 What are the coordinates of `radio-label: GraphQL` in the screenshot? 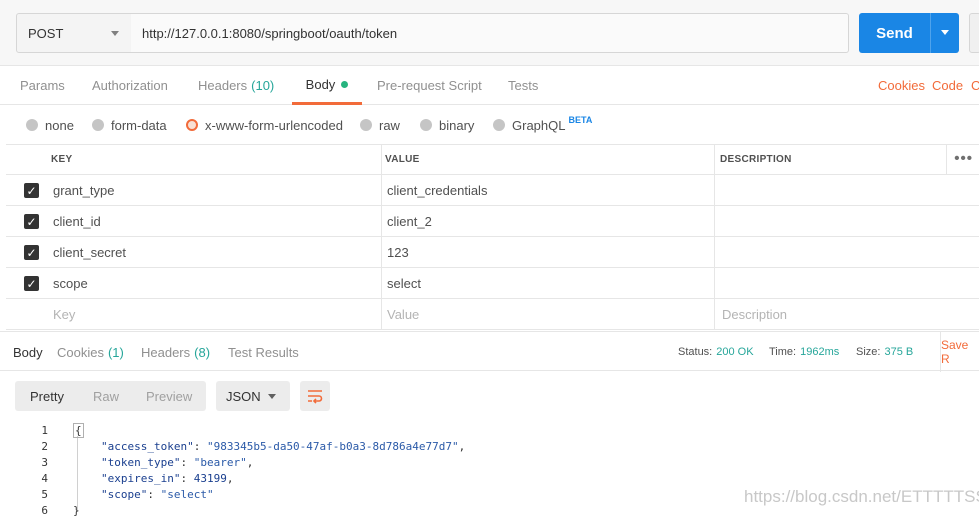 It's located at (539, 125).